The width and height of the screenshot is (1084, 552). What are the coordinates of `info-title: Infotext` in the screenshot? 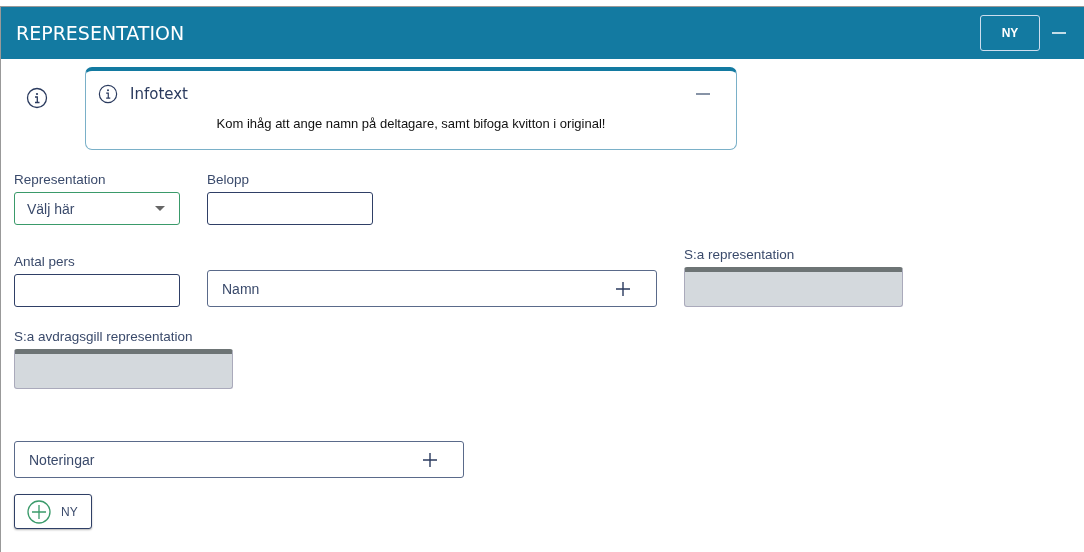 It's located at (159, 94).